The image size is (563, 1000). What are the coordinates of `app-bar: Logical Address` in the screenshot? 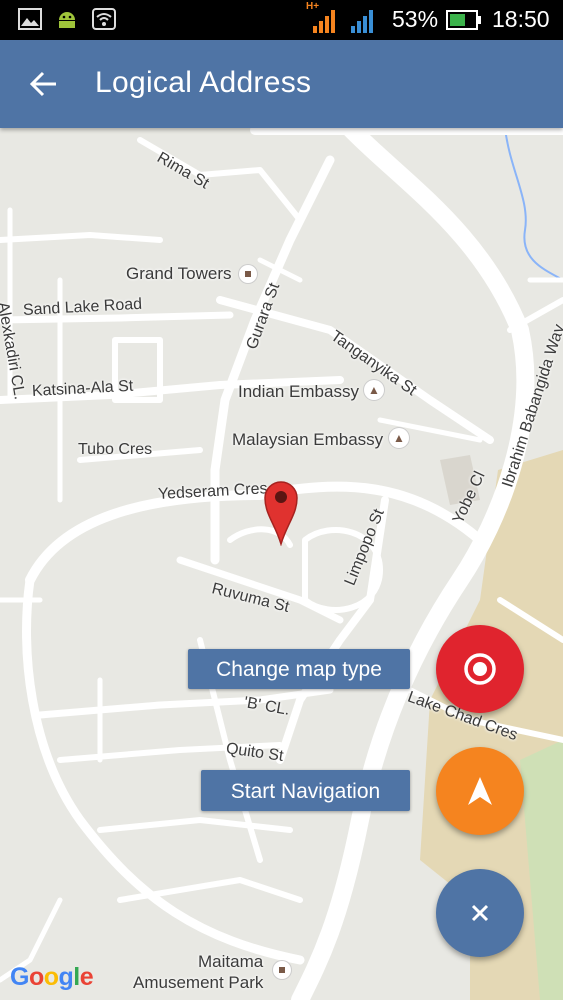 It's located at (281, 84).